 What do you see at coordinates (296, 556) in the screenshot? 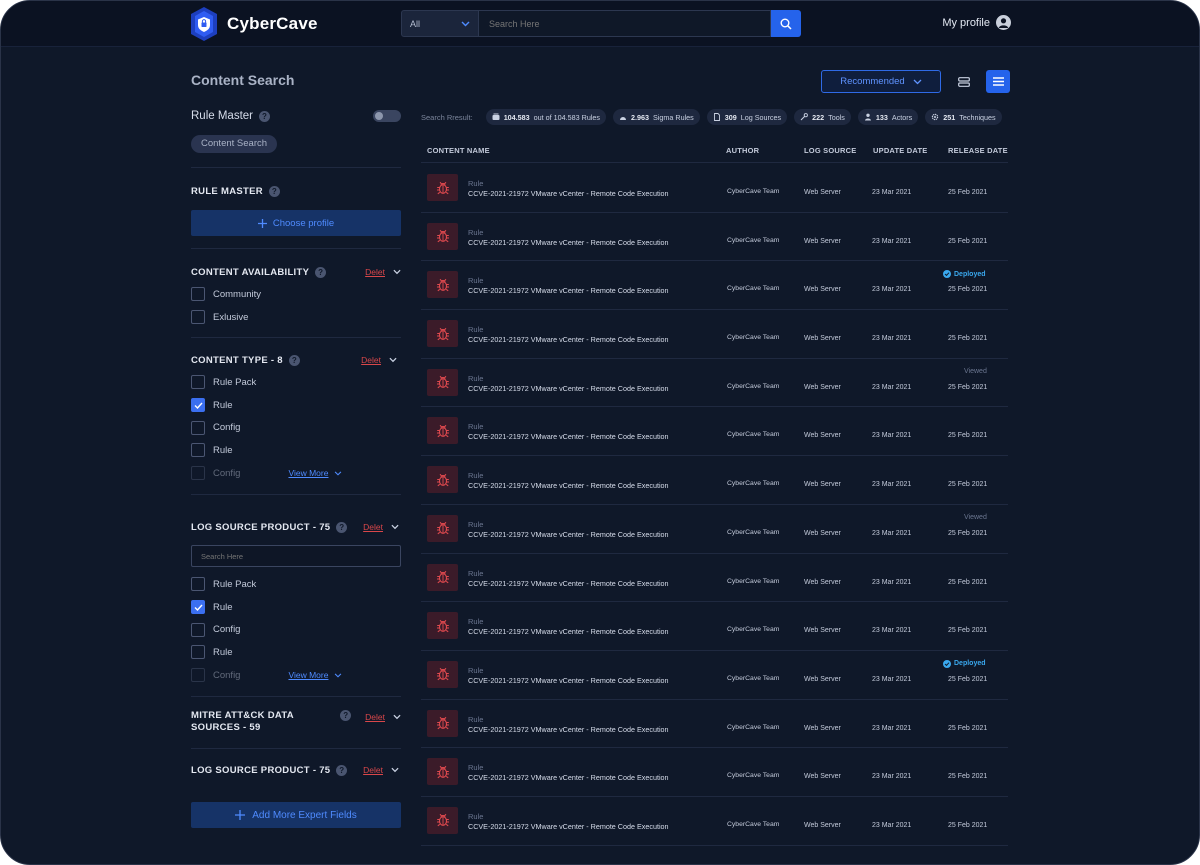
I see `log-source-search-input` at bounding box center [296, 556].